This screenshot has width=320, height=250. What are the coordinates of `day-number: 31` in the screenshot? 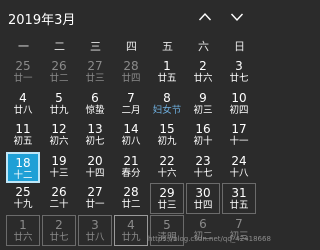 It's located at (239, 193).